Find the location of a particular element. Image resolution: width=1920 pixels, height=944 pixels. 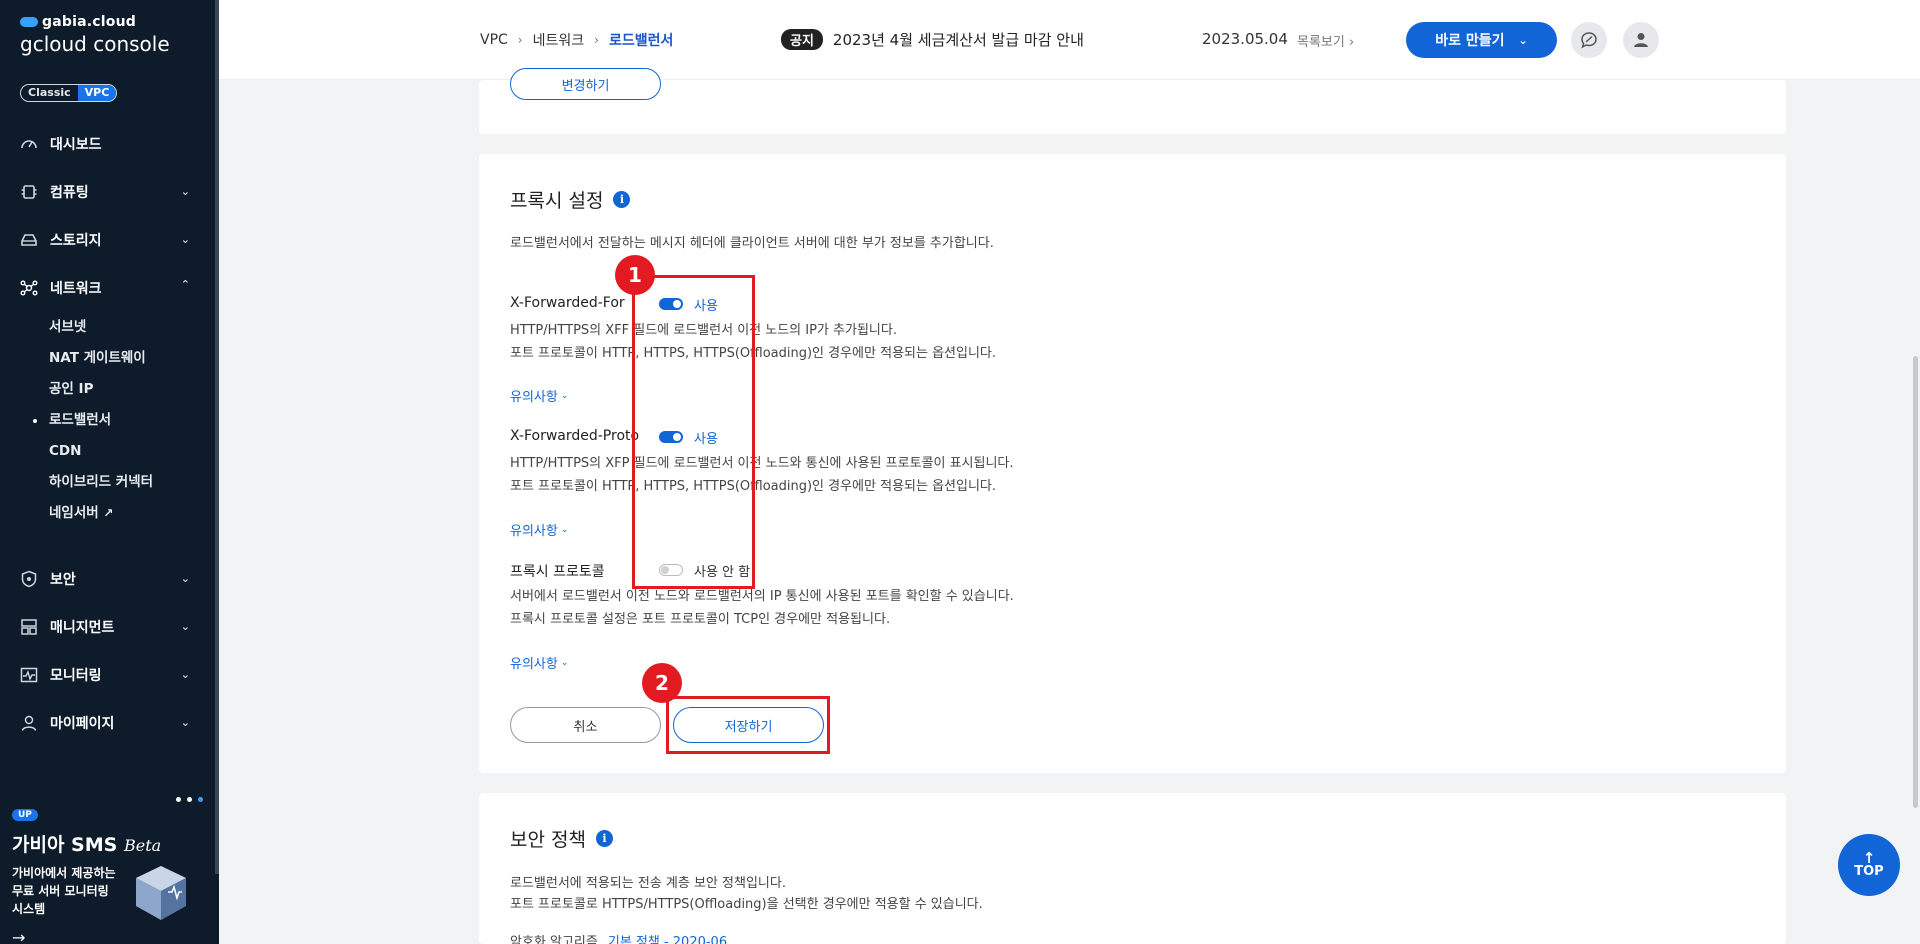

notice-list-link: 목록보기 › is located at coordinates (1325, 40).